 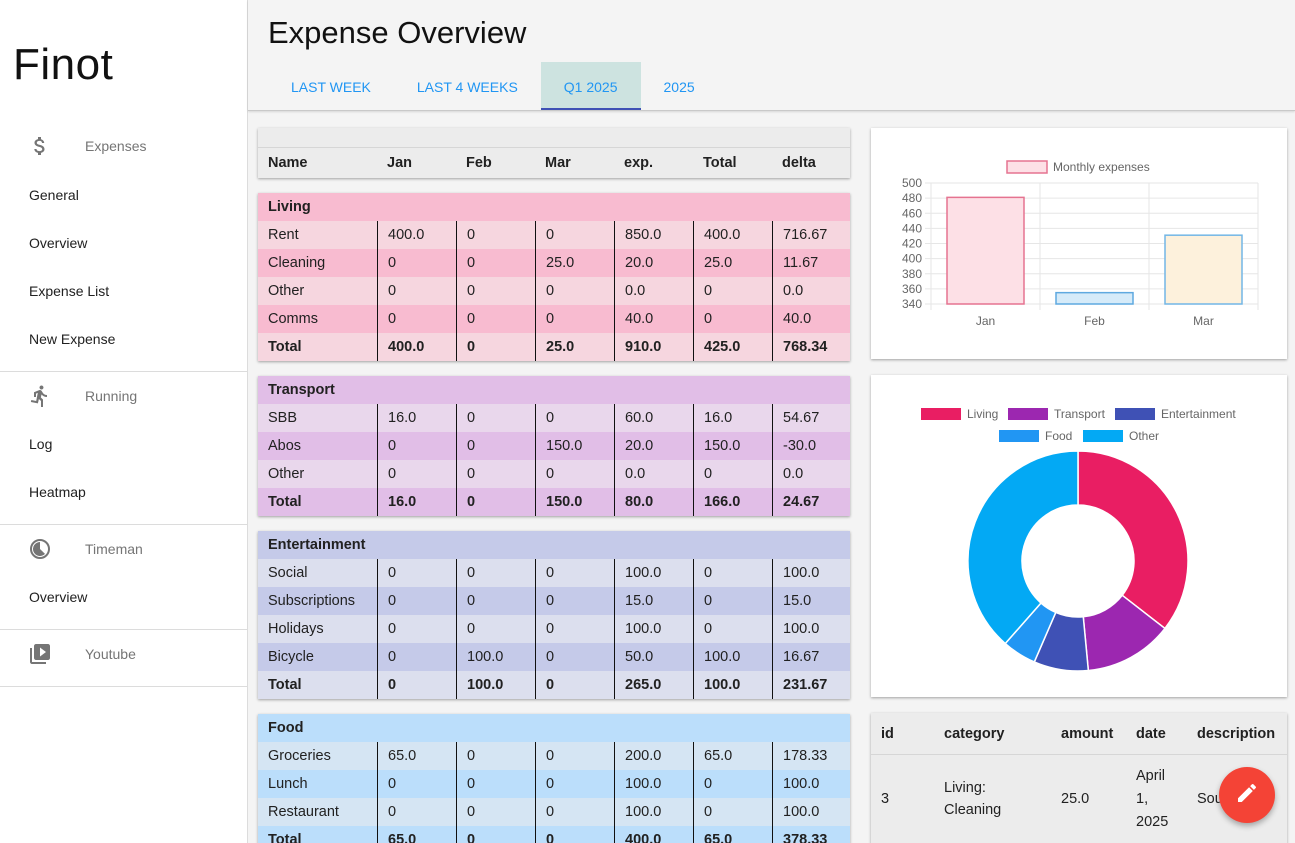 I want to click on cell-jan: 16.0, so click(x=416, y=502).